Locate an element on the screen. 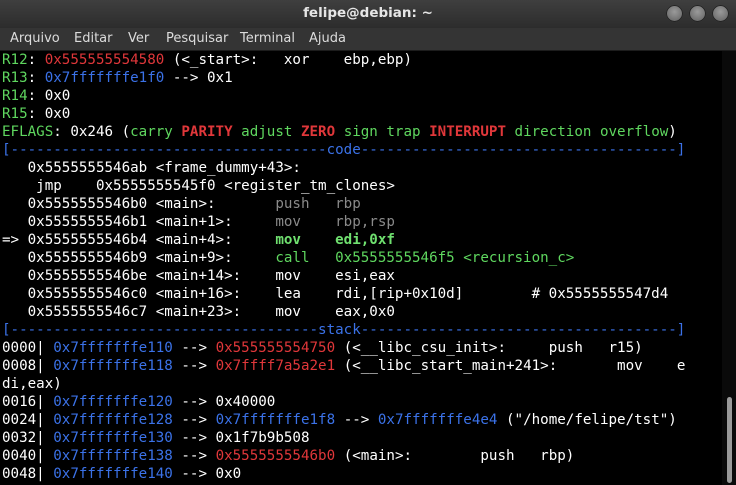 This screenshot has height=485, width=736. menu-terminal: Terminal is located at coordinates (267, 38).